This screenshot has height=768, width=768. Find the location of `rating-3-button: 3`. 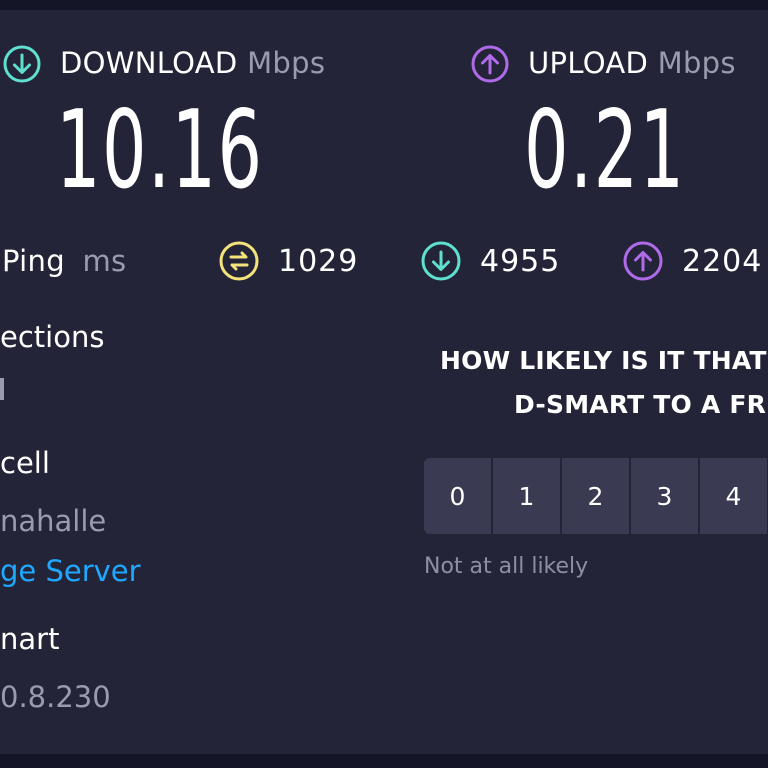

rating-3-button: 3 is located at coordinates (664, 496).